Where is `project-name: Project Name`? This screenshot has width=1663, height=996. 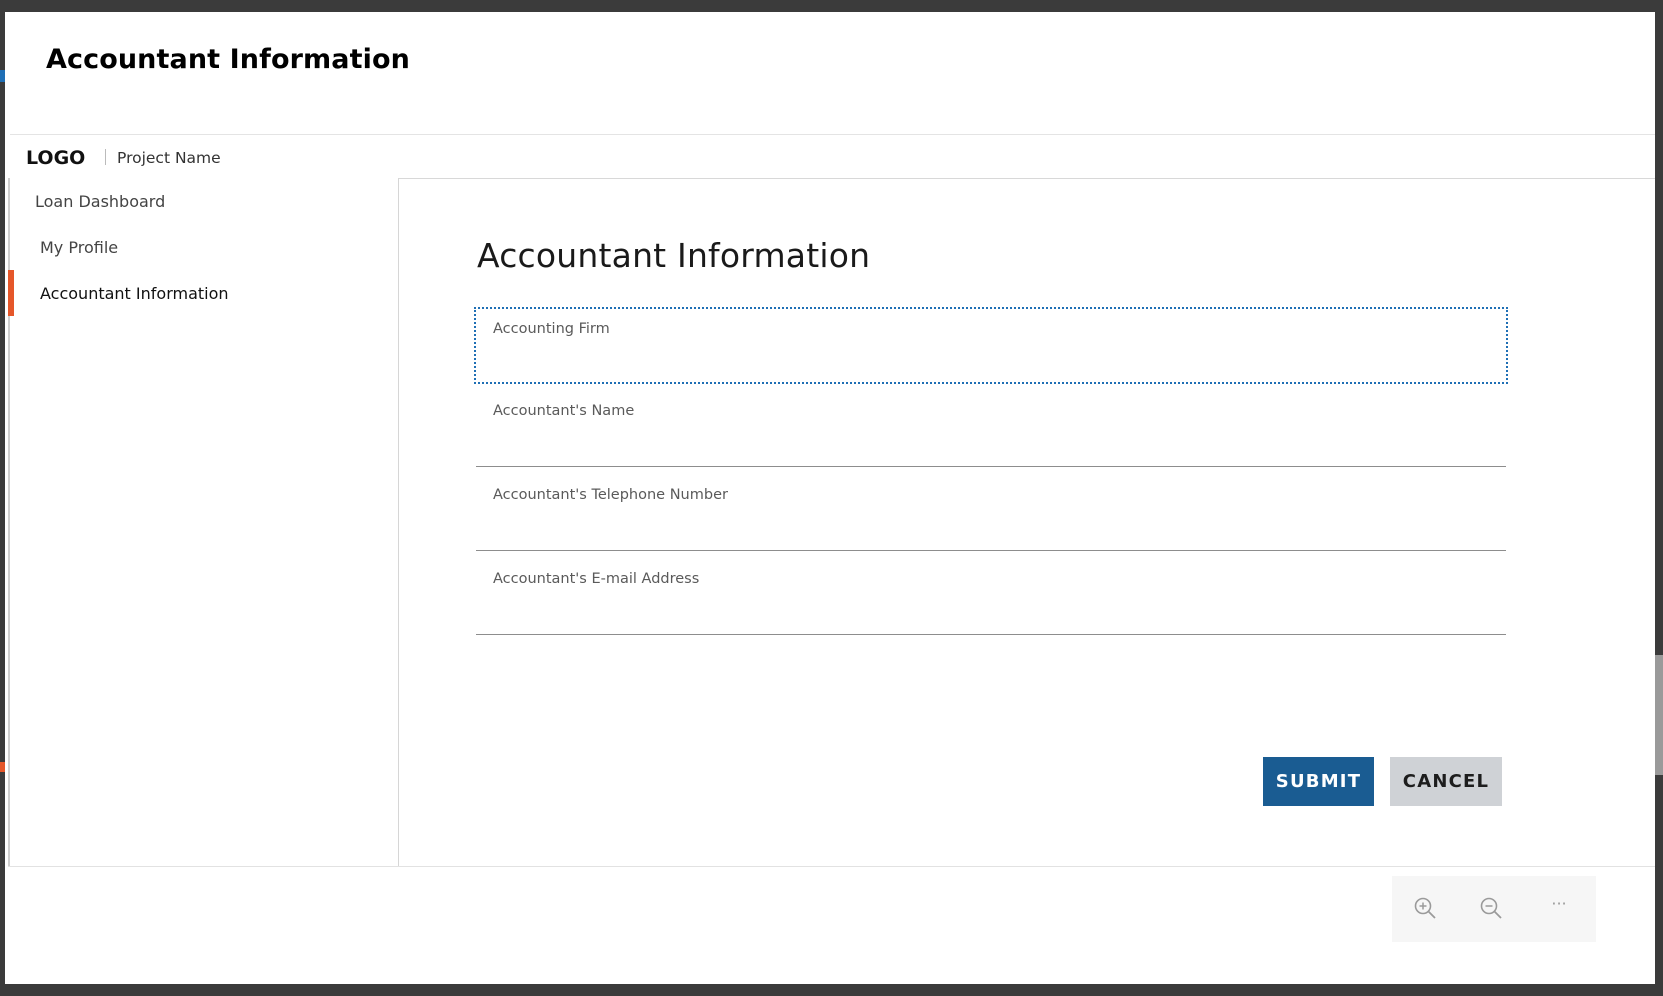 project-name: Project Name is located at coordinates (169, 158).